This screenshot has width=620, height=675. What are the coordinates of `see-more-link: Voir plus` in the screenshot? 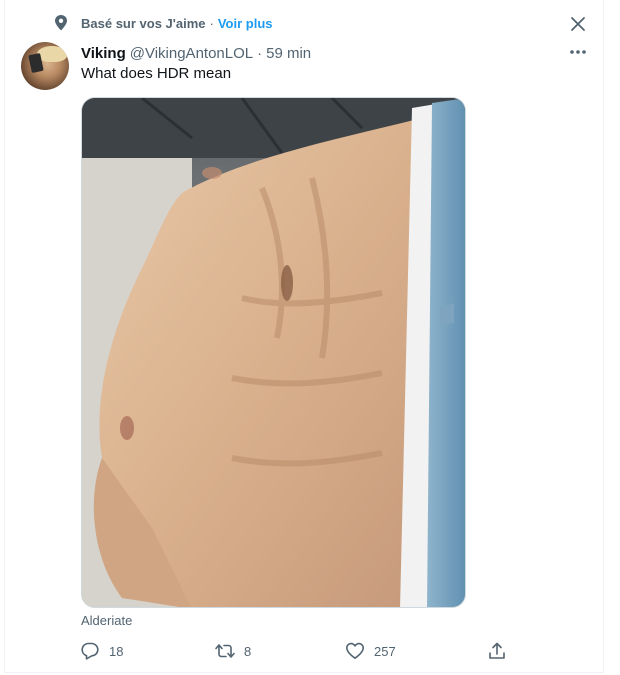 It's located at (245, 23).